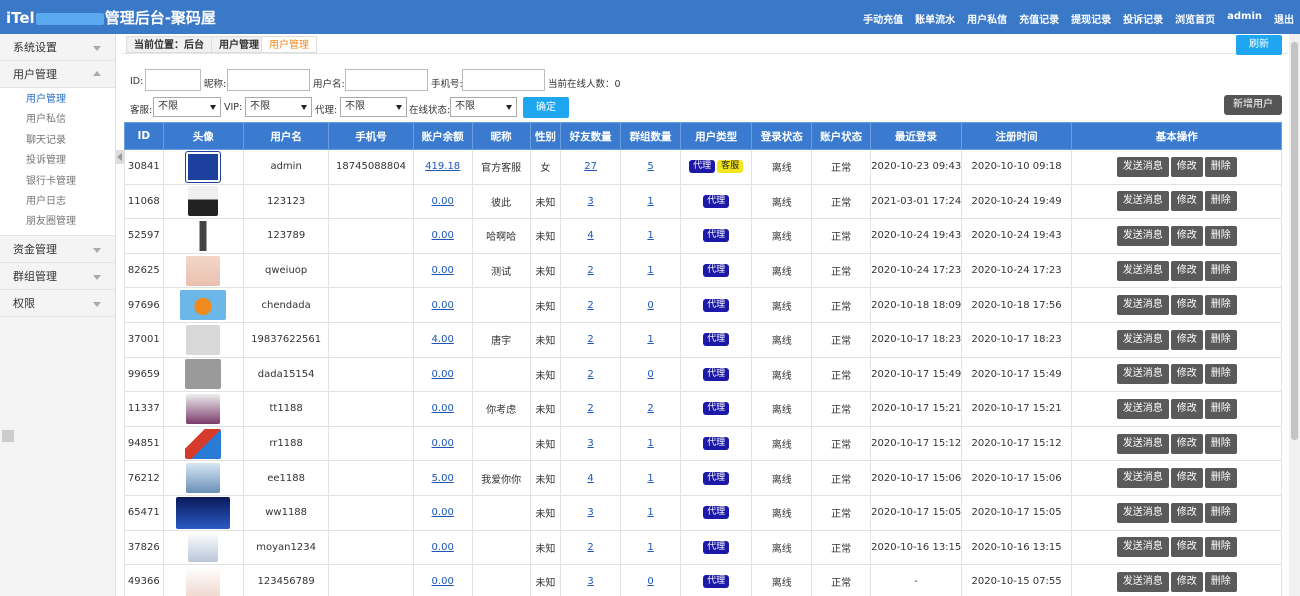 The height and width of the screenshot is (596, 1300). What do you see at coordinates (173, 80) in the screenshot?
I see `id-input` at bounding box center [173, 80].